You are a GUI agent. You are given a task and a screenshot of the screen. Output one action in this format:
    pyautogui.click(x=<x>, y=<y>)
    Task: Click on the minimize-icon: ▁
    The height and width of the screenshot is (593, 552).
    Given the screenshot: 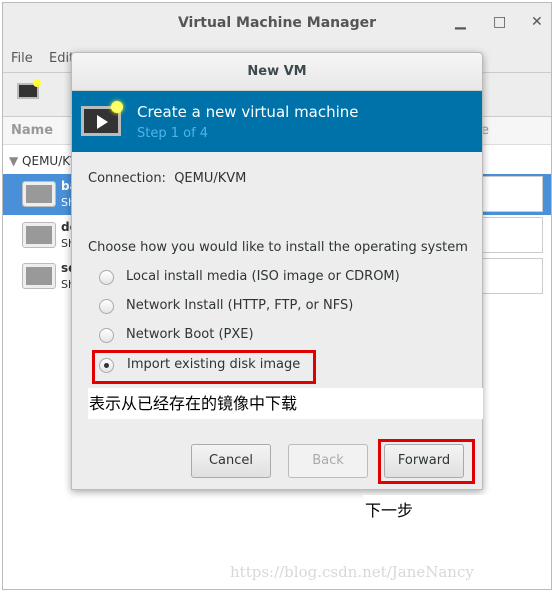 What is the action you would take?
    pyautogui.click(x=460, y=22)
    